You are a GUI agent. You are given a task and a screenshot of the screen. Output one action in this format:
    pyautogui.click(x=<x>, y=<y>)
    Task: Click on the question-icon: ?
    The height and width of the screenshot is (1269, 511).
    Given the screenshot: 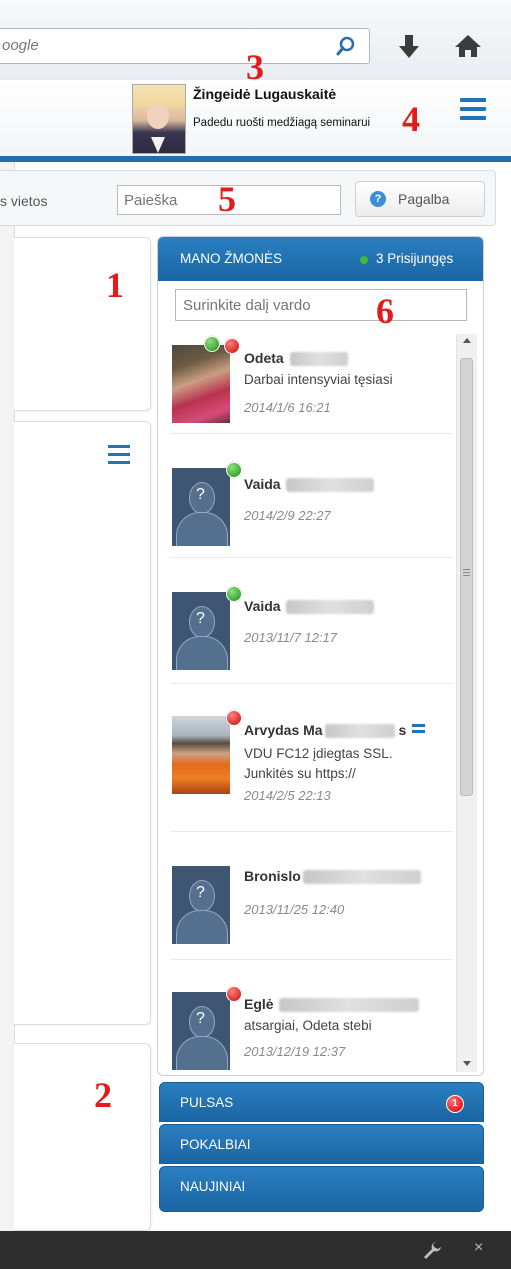 What is the action you would take?
    pyautogui.click(x=378, y=199)
    